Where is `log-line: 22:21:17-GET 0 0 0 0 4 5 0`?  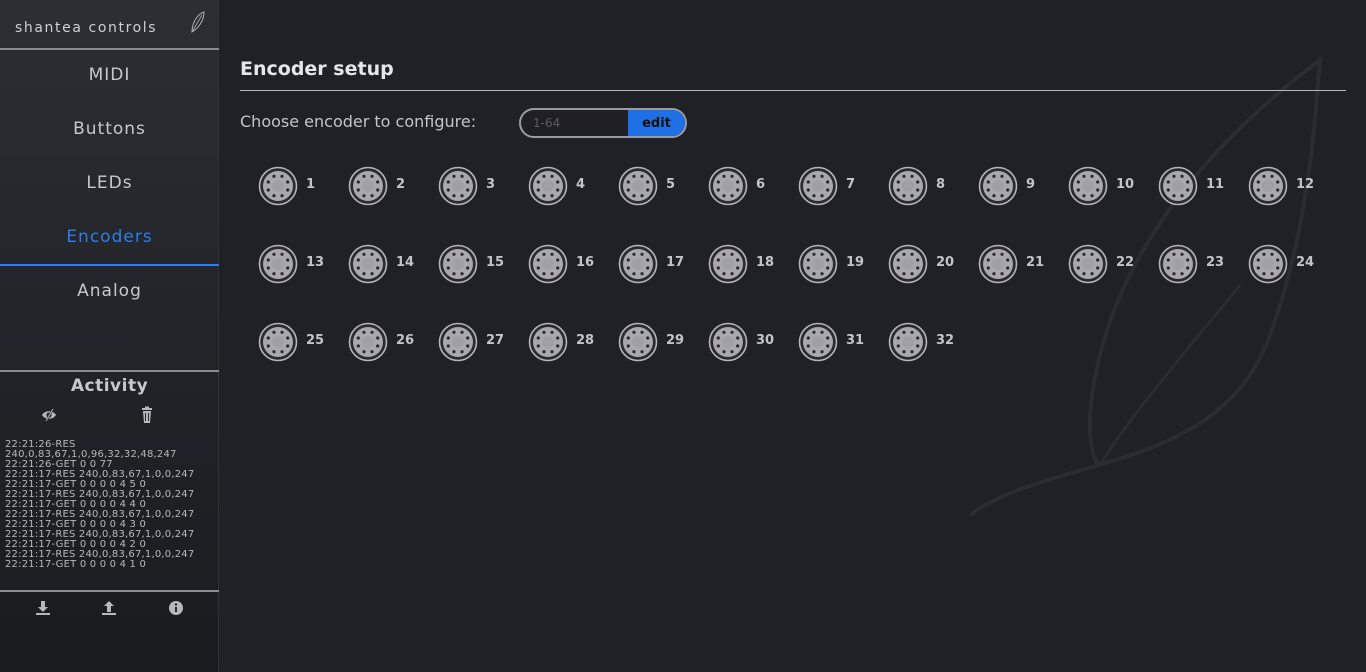
log-line: 22:21:17-GET 0 0 0 0 4 5 0 is located at coordinates (76, 485).